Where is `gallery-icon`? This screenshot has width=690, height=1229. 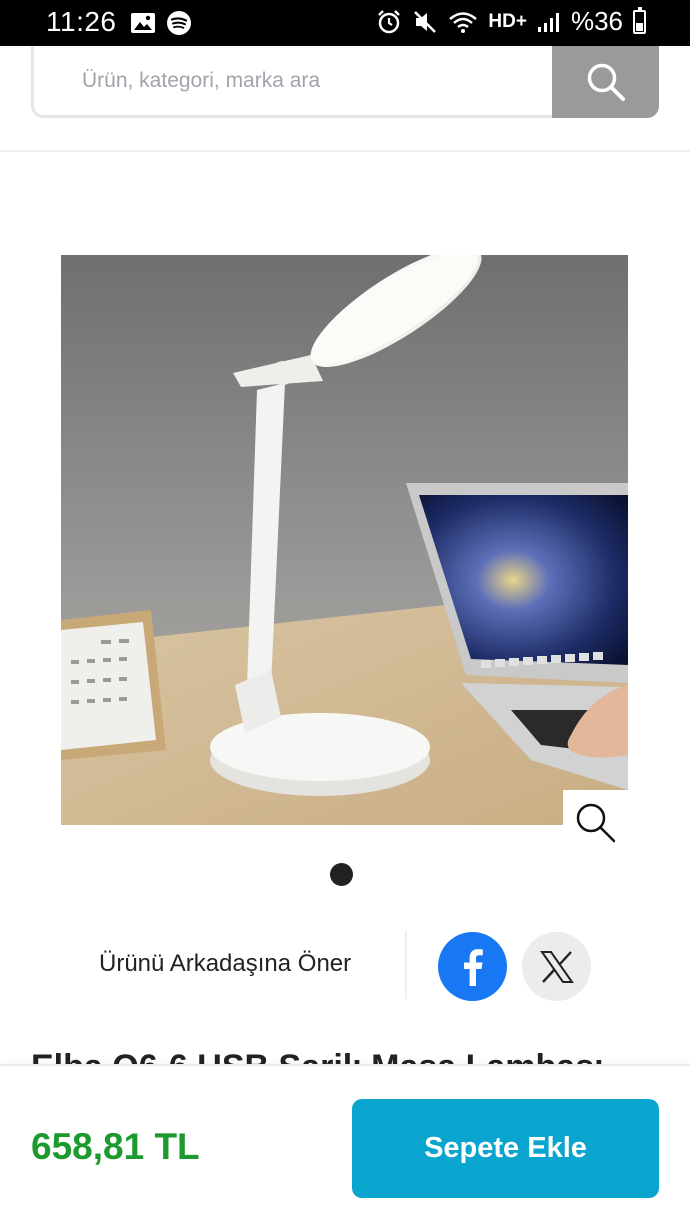 gallery-icon is located at coordinates (143, 23).